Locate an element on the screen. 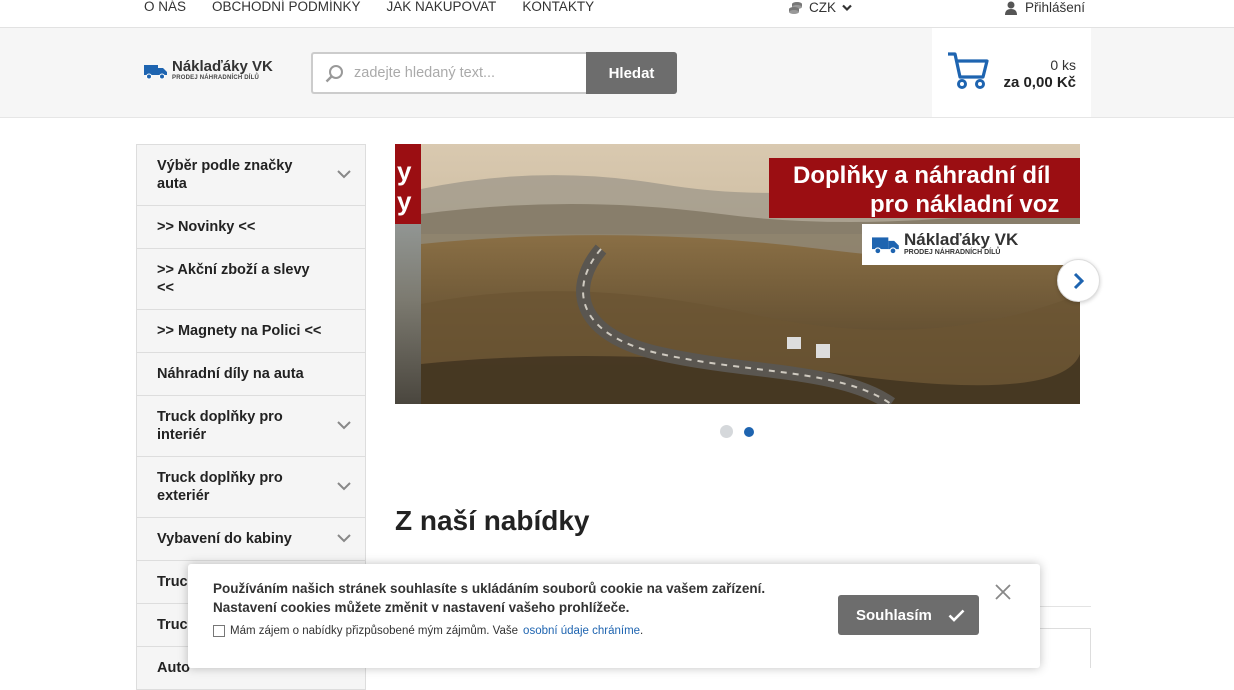 This screenshot has height=690, width=1234. cookie-accept-label: Souhlasím is located at coordinates (894, 615).